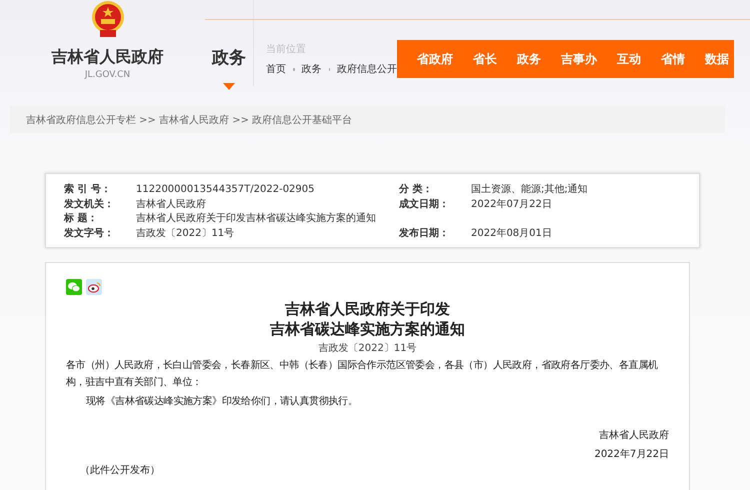 The image size is (750, 490). I want to click on address-paragraph: 各市（州）人民政府，长白山管委会，长春新区、中韩（长春）国际合作示范区管委会，各县（市）人民政府，省政府各厅委办、各直属机构，驻吉中直有关部门、单位：, so click(362, 374).